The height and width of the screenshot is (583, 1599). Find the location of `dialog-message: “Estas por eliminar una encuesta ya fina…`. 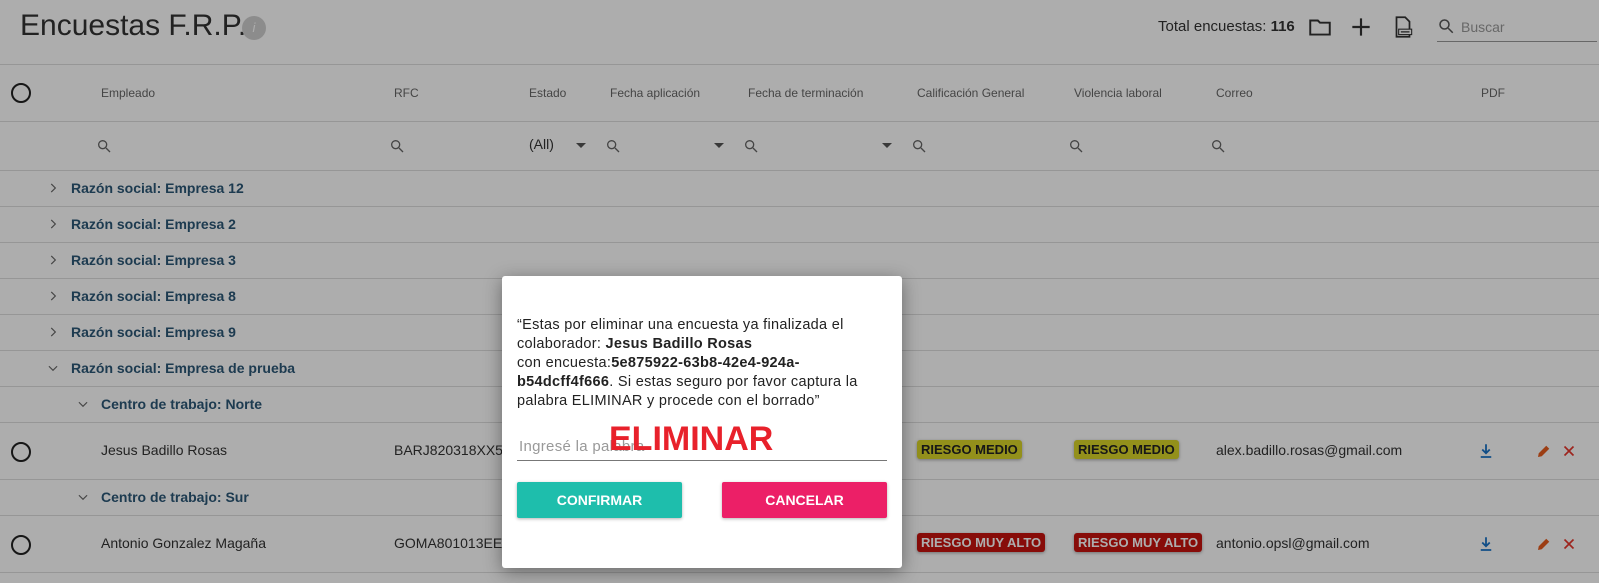

dialog-message: “Estas por eliminar una encuesta ya fina… is located at coordinates (703, 363).